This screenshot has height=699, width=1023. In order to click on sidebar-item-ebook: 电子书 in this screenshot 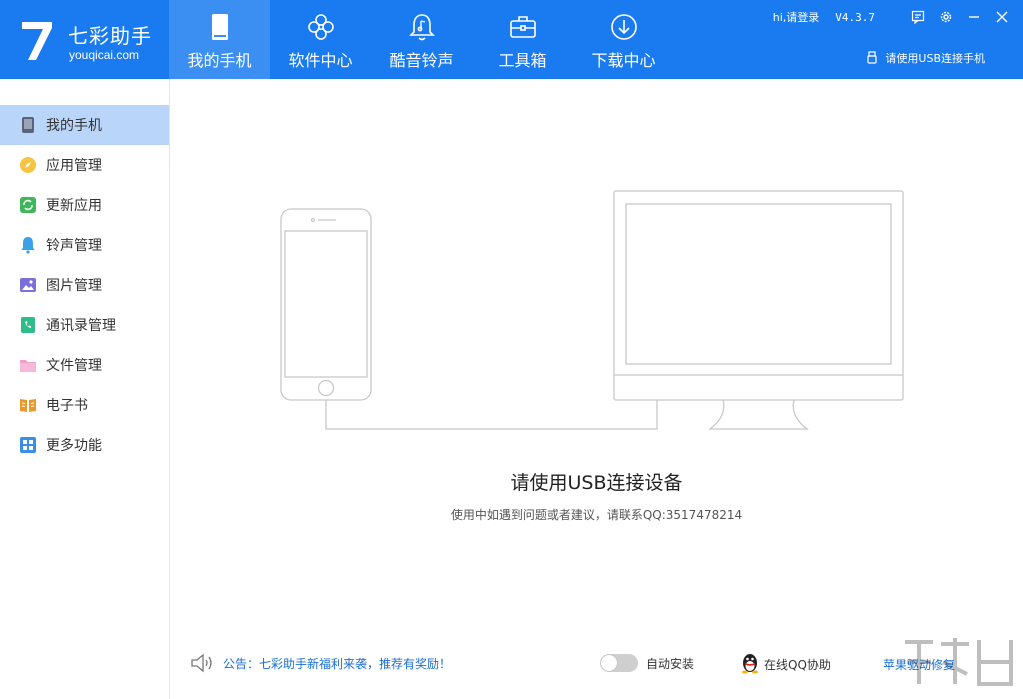, I will do `click(84, 405)`.